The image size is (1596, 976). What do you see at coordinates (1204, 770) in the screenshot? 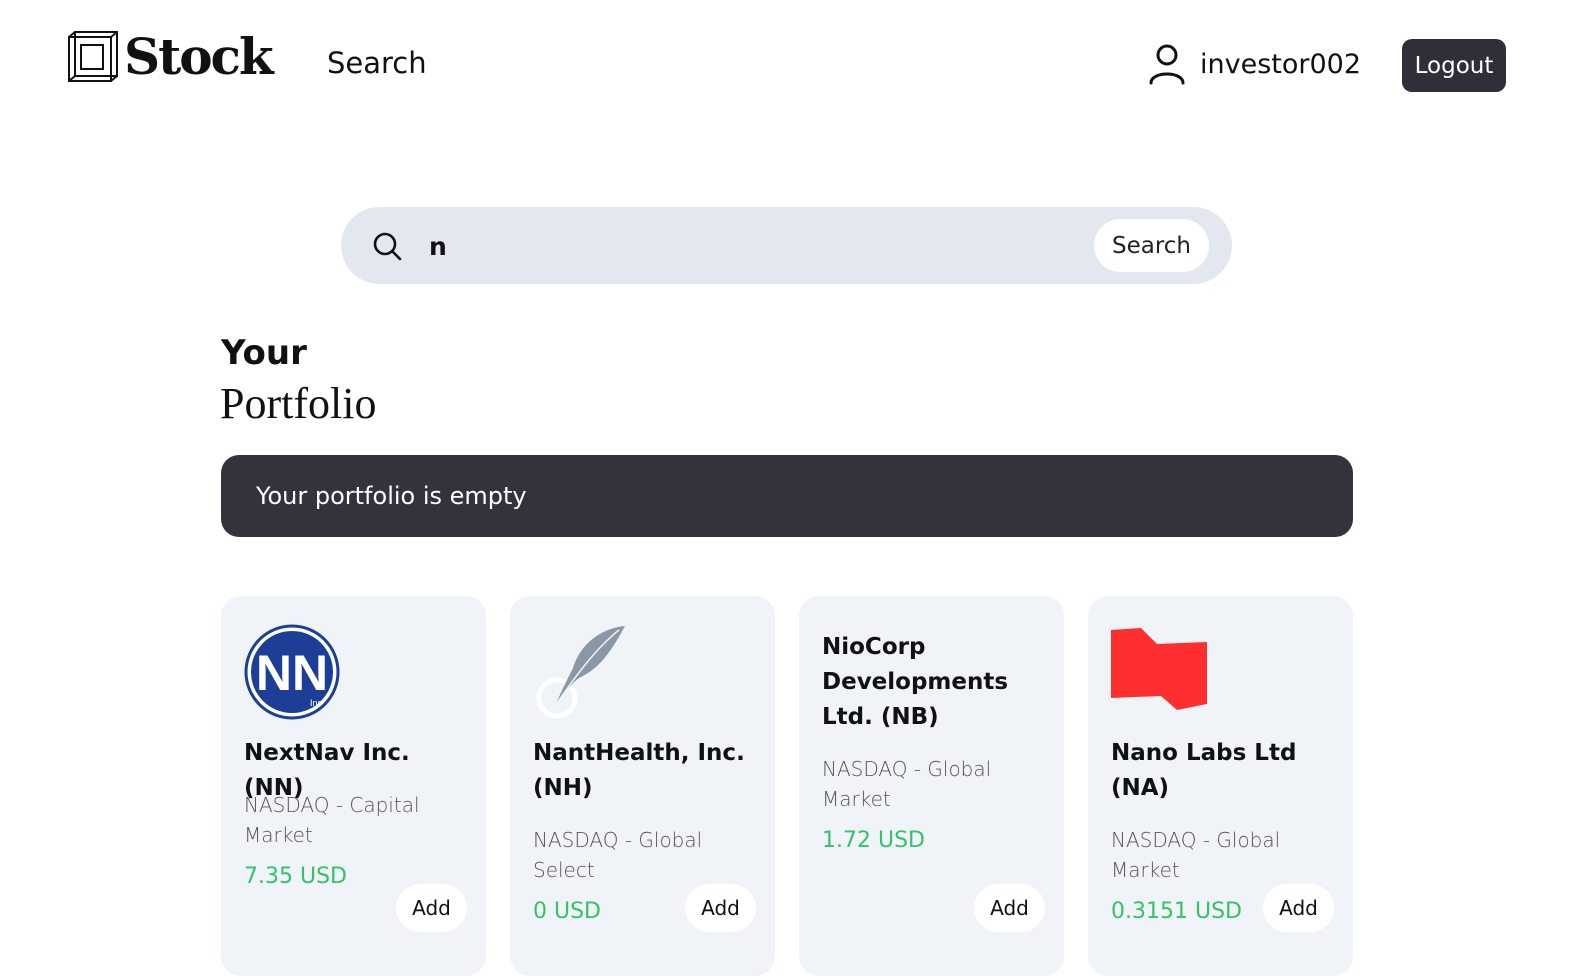
I see `stock-name: Nano Labs Ltd (NA)` at bounding box center [1204, 770].